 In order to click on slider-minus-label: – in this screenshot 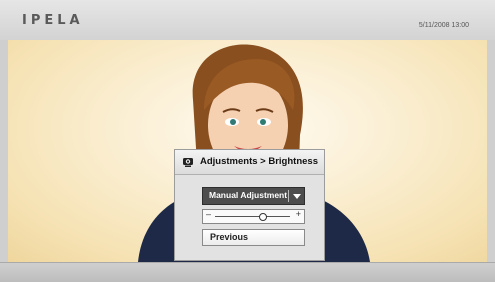, I will do `click(209, 214)`.